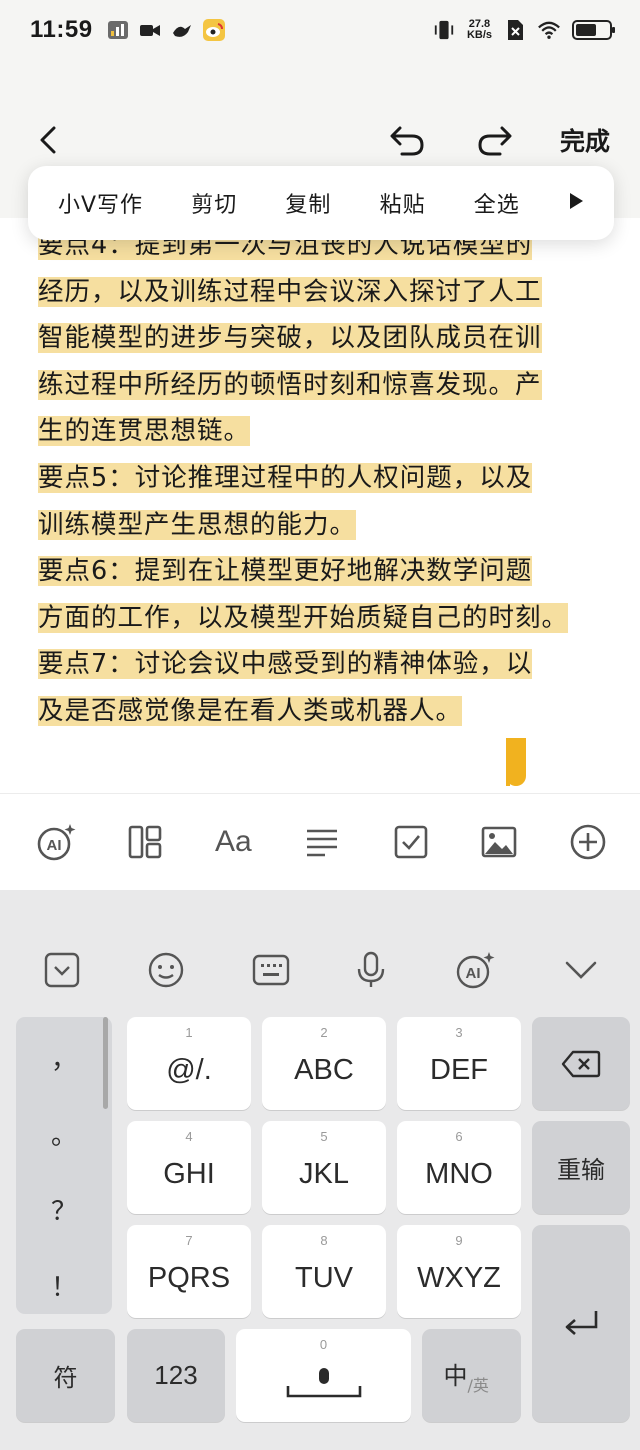 The width and height of the screenshot is (640, 1450). What do you see at coordinates (549, 30) in the screenshot?
I see `wifi-icon` at bounding box center [549, 30].